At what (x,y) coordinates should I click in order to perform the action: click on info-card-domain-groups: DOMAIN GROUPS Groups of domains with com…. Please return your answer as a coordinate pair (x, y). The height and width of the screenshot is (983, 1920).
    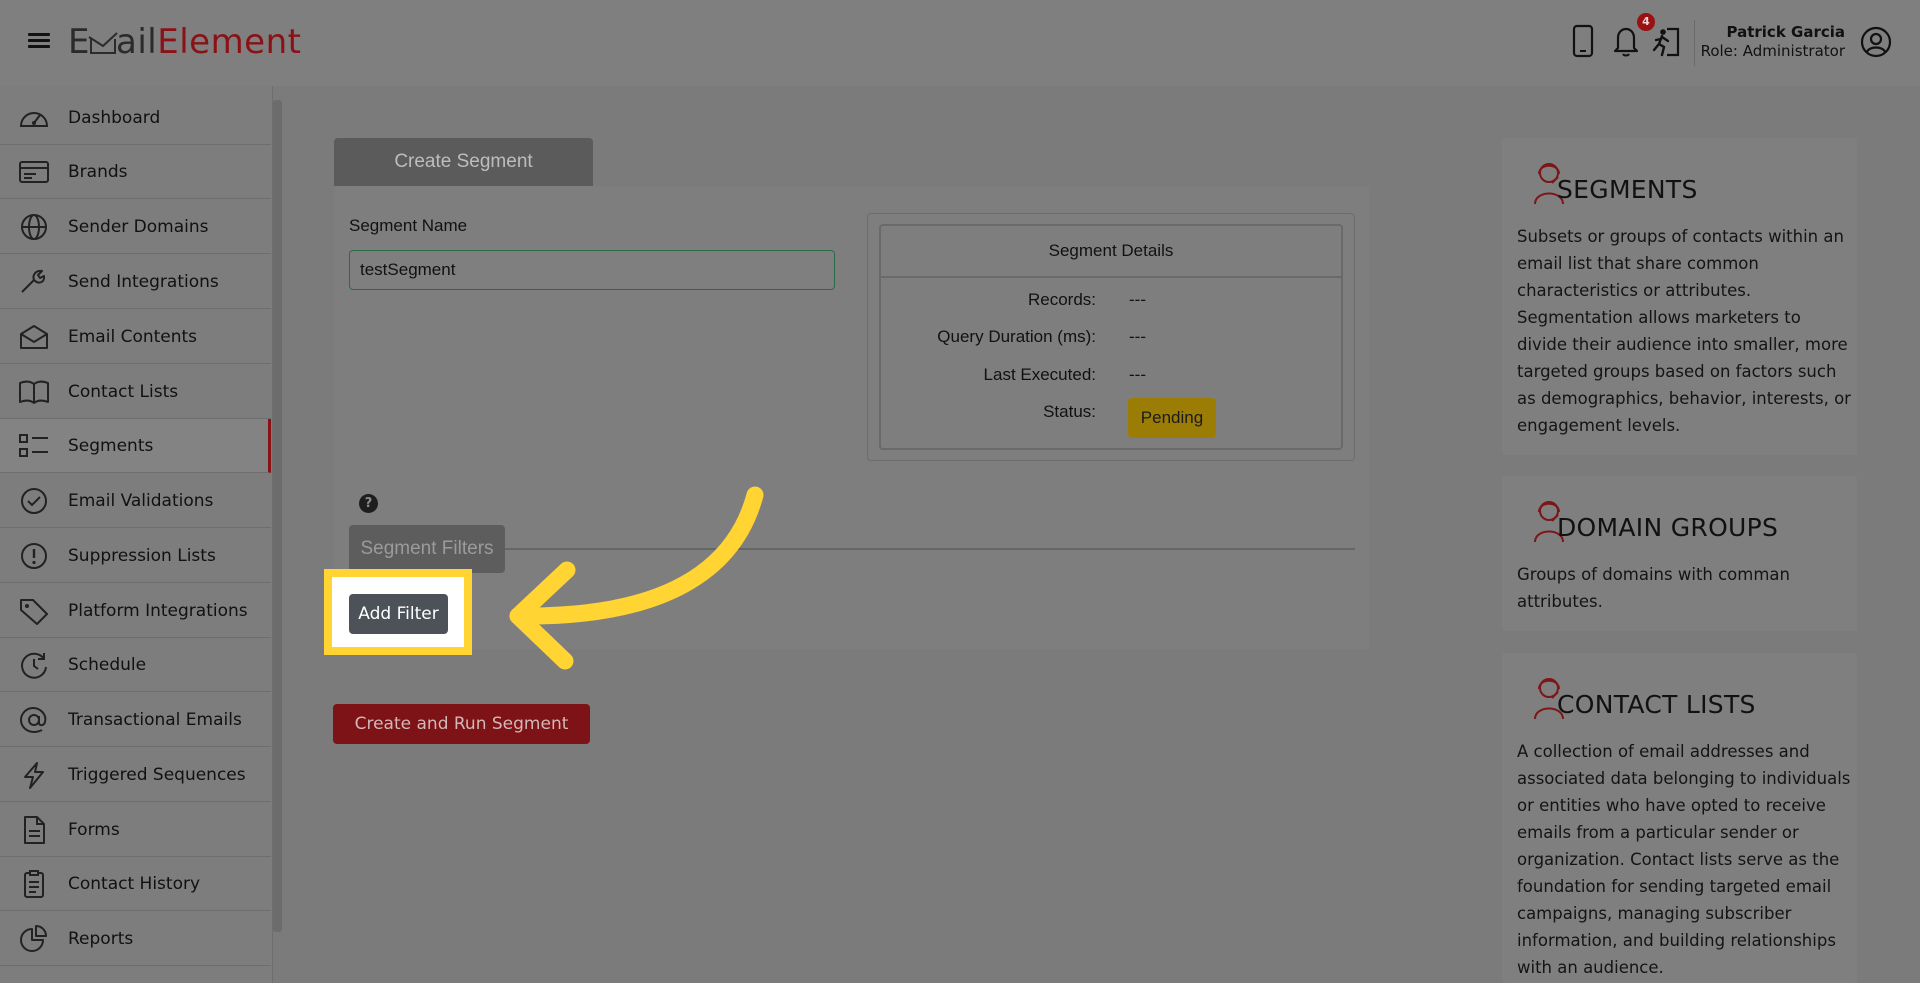
    Looking at the image, I should click on (1679, 553).